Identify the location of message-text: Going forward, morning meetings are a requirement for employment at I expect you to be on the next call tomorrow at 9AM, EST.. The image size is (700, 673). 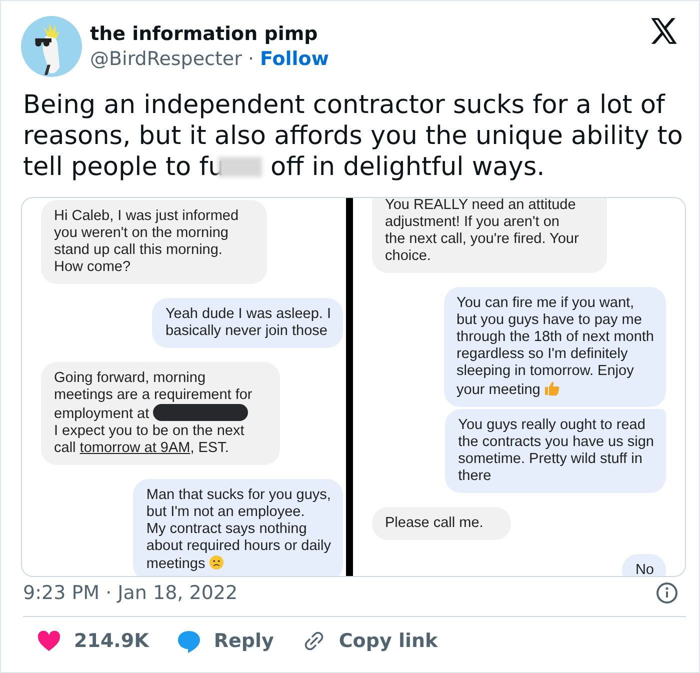
(153, 413).